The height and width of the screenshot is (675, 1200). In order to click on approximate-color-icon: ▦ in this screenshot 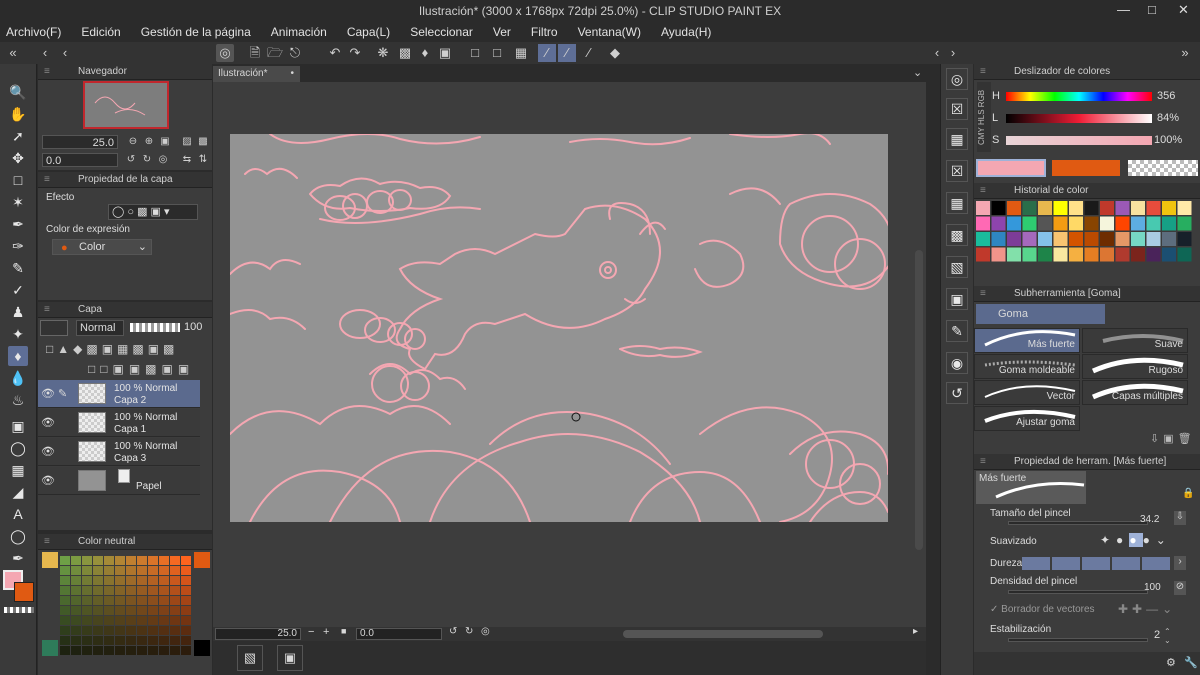, I will do `click(957, 203)`.